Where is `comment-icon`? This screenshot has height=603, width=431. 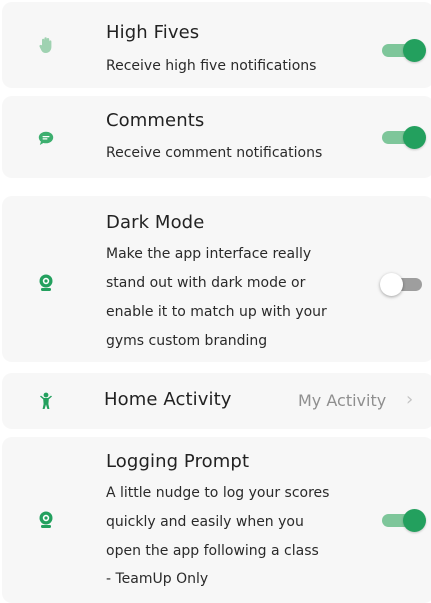 comment-icon is located at coordinates (46, 138).